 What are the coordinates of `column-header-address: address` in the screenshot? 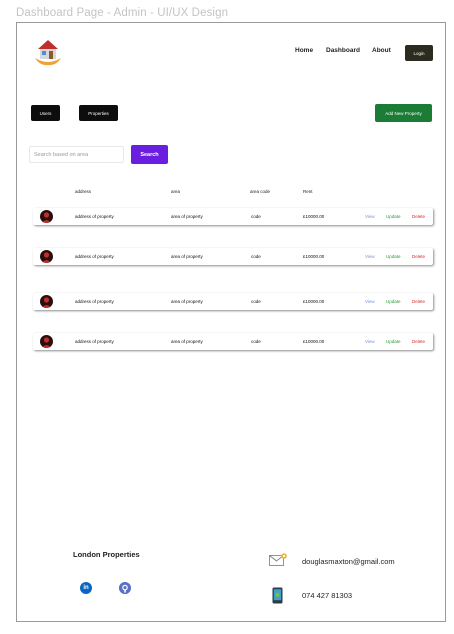 It's located at (83, 191).